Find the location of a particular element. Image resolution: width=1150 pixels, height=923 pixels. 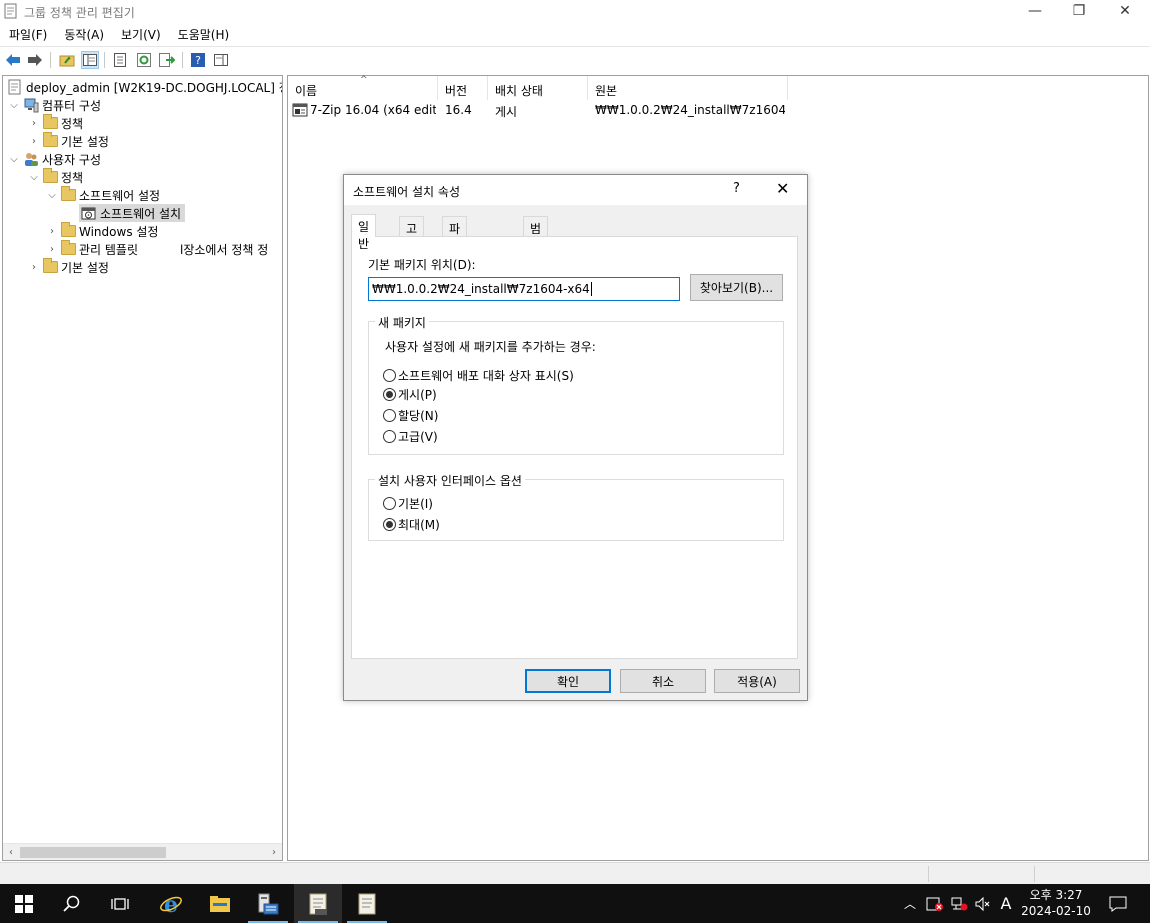

close-window-button: ✕ is located at coordinates (1125, 11).